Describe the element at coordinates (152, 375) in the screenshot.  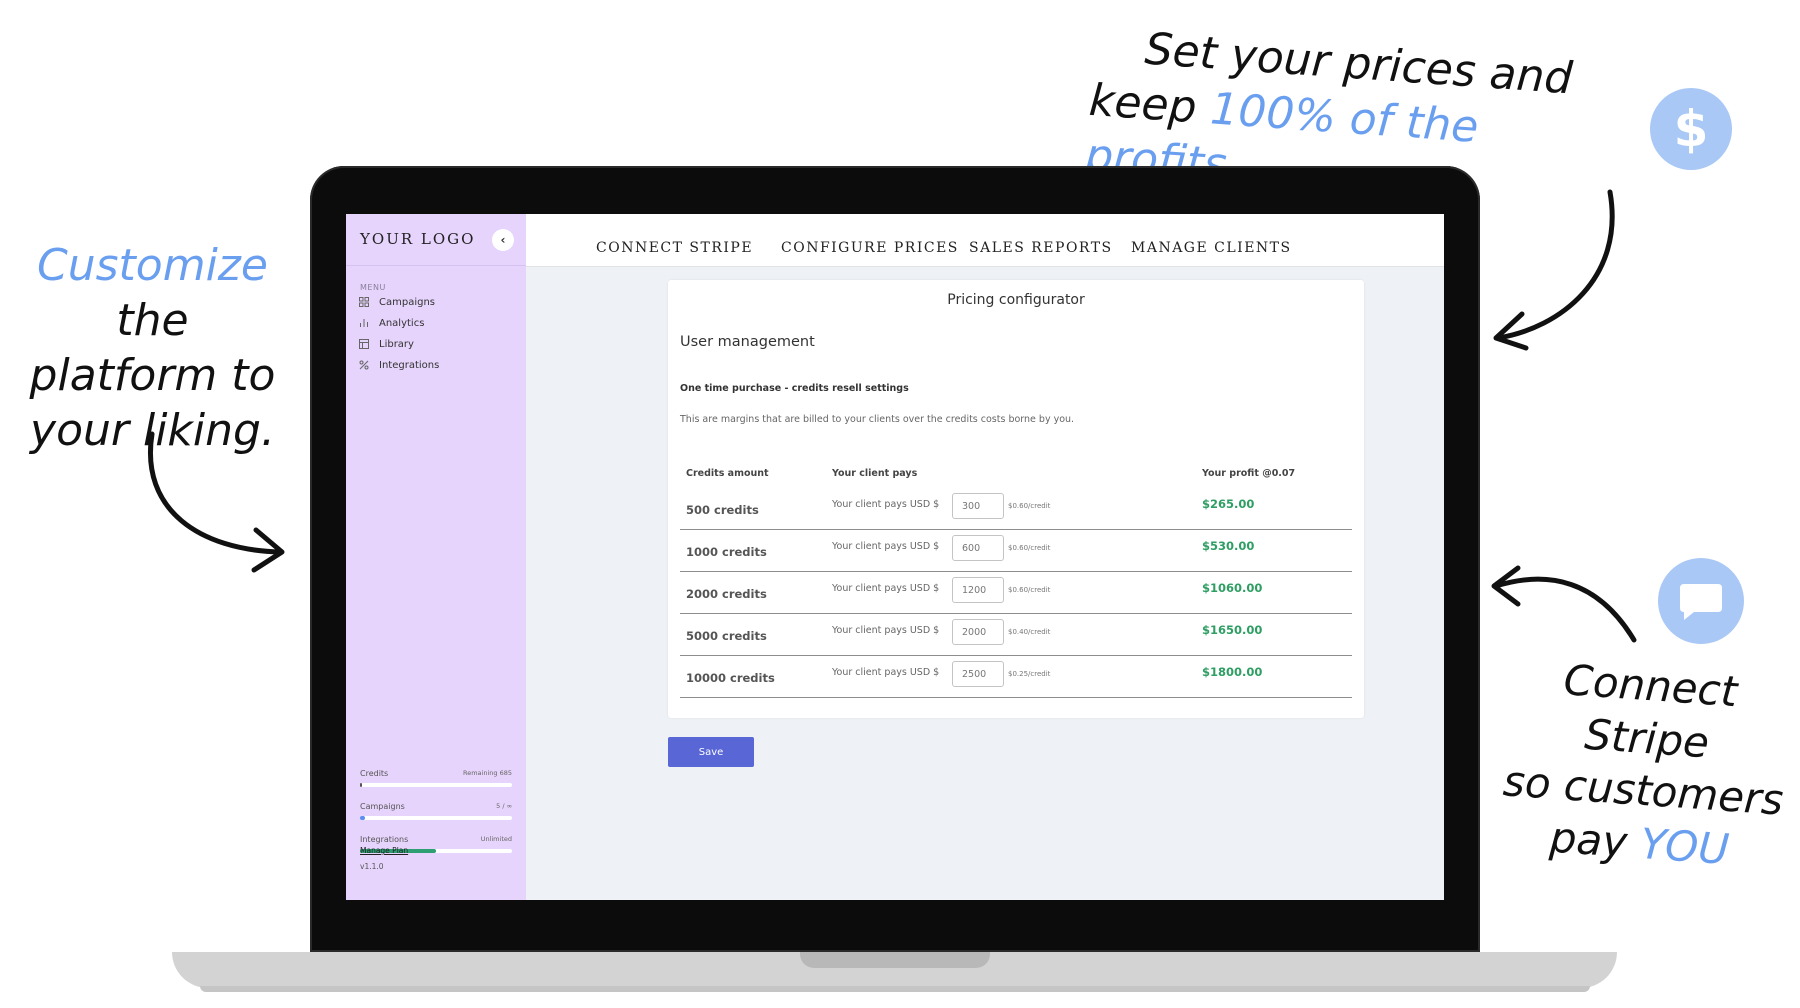
I see `callout-text: platform to` at that location.